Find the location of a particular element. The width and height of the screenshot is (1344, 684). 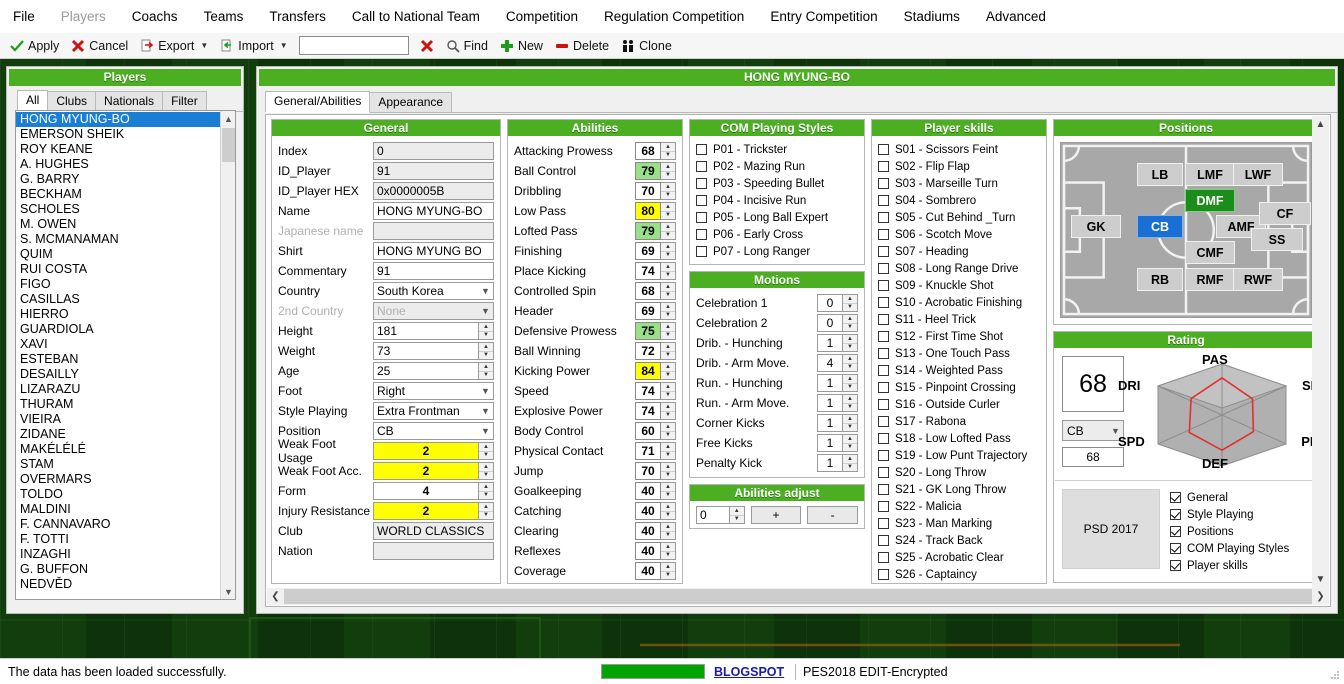

general-field-height-stepper: ▲ ▼ is located at coordinates (486, 331).